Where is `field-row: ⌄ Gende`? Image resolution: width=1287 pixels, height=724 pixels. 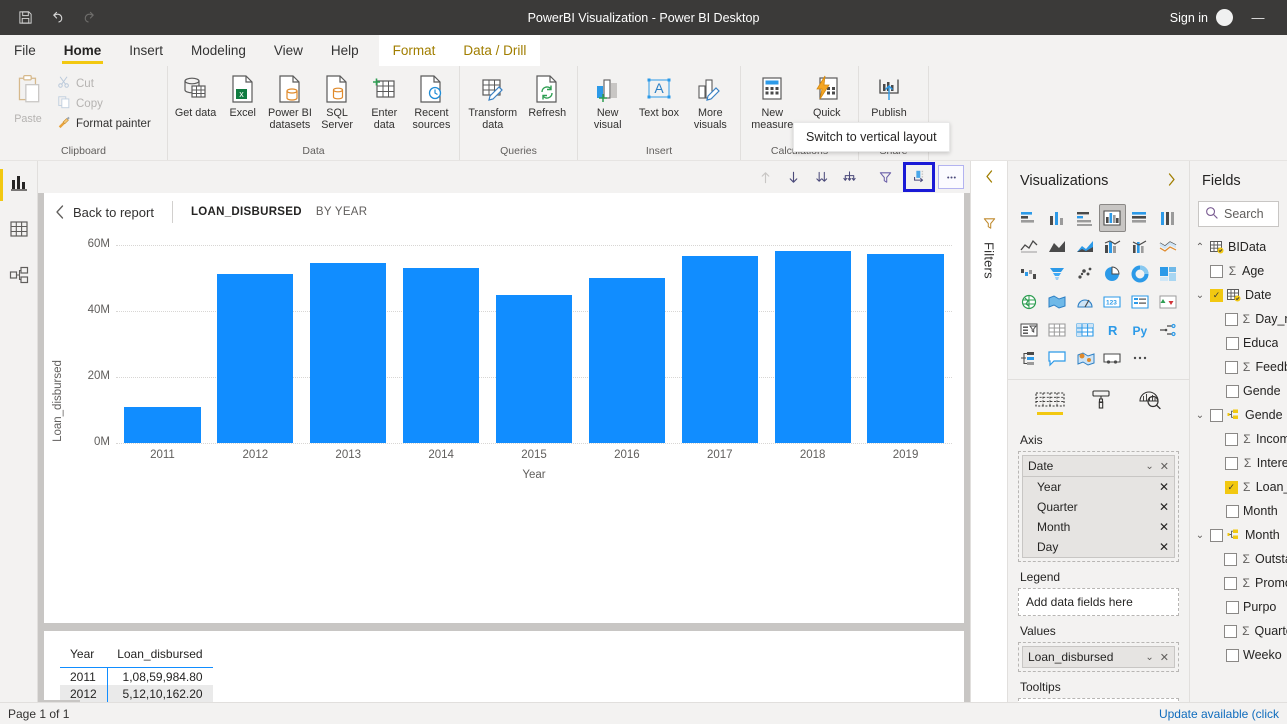
field-row: ⌄ Gende is located at coordinates (1238, 415).